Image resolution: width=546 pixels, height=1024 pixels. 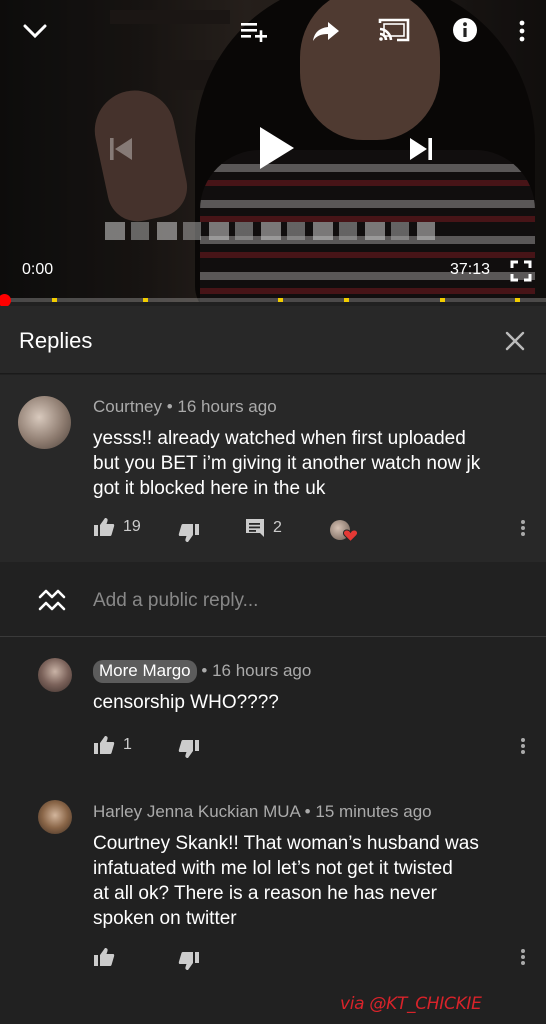 I want to click on comment-author: Courtney, so click(x=127, y=406).